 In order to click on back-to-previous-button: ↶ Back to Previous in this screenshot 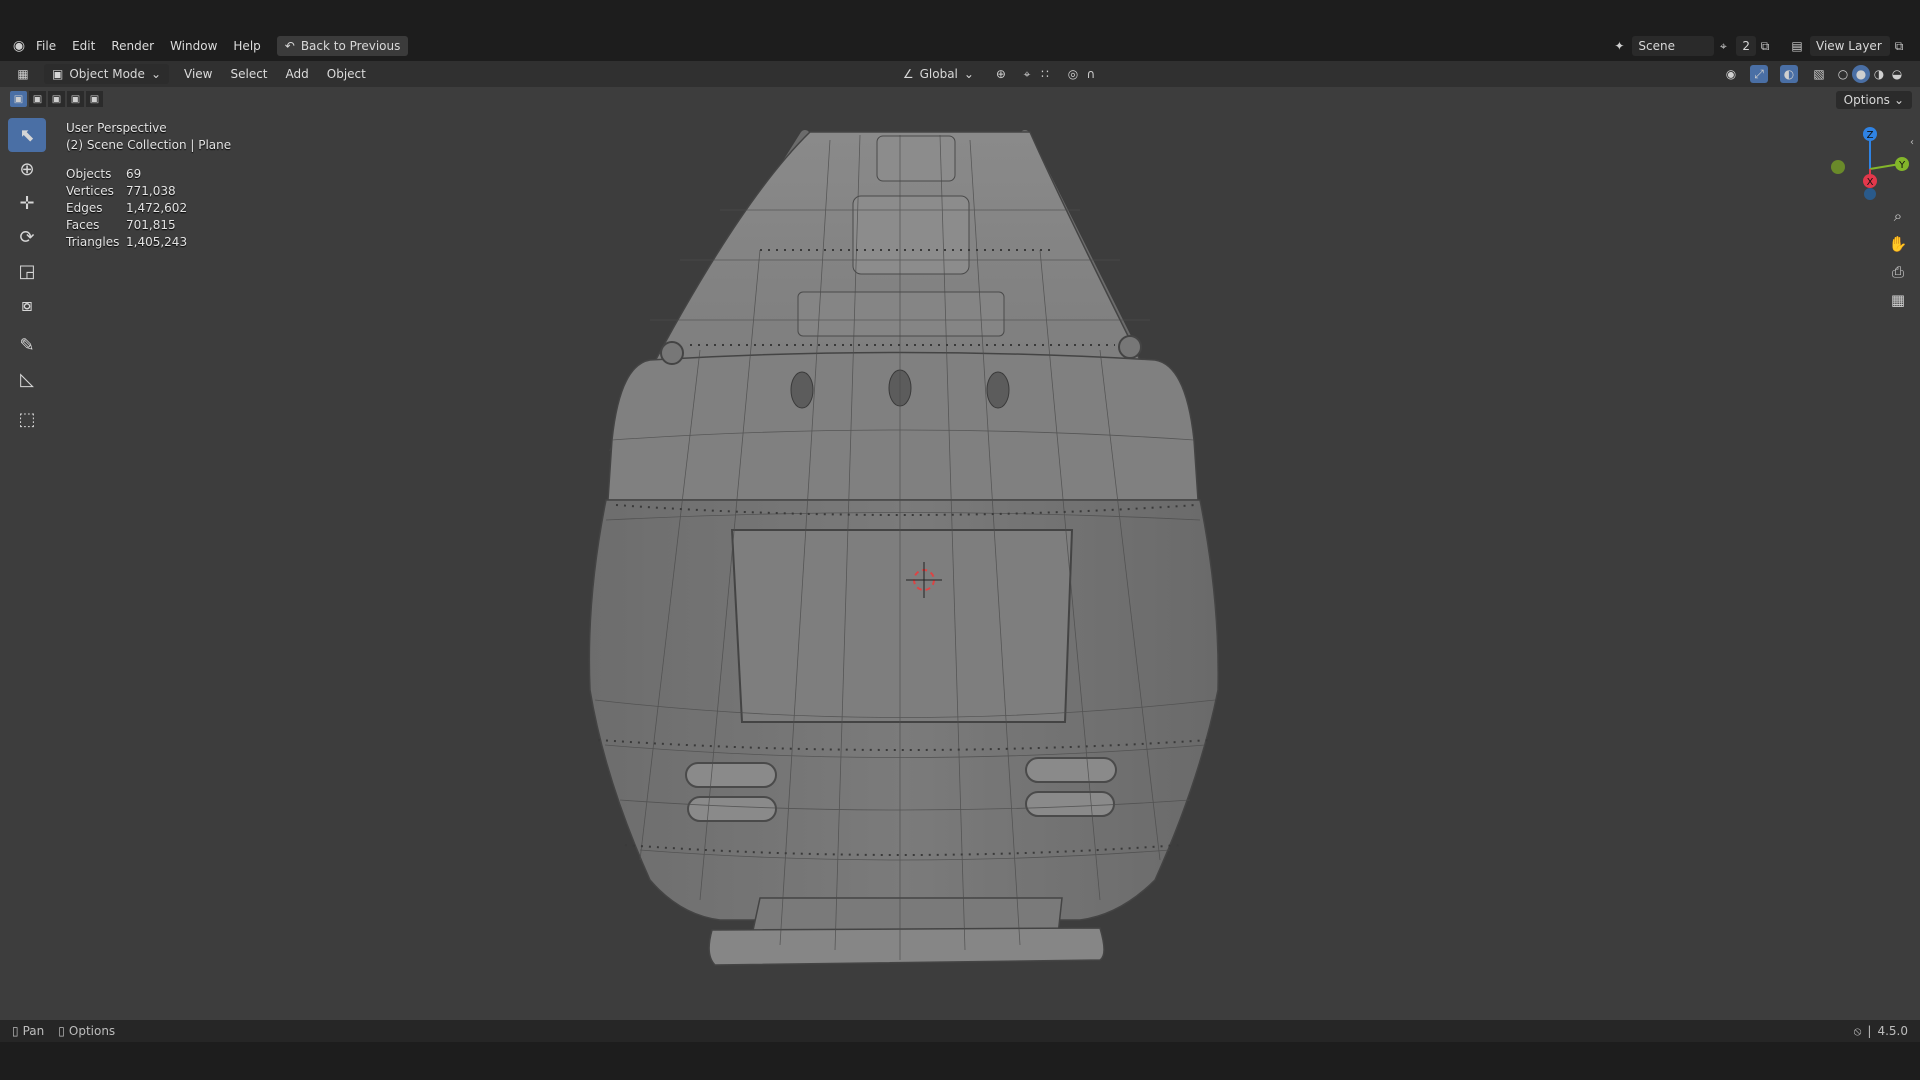, I will do `click(342, 46)`.